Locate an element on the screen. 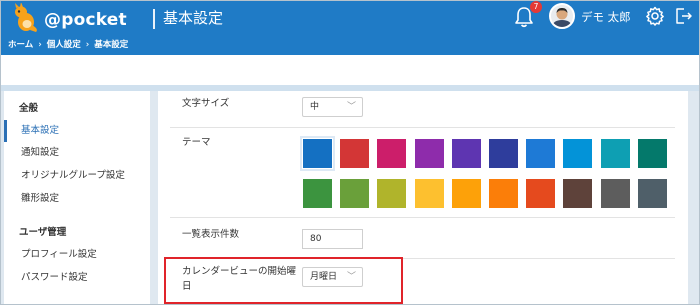 This screenshot has height=305, width=700. calendar-start-highlight-box is located at coordinates (283, 280).